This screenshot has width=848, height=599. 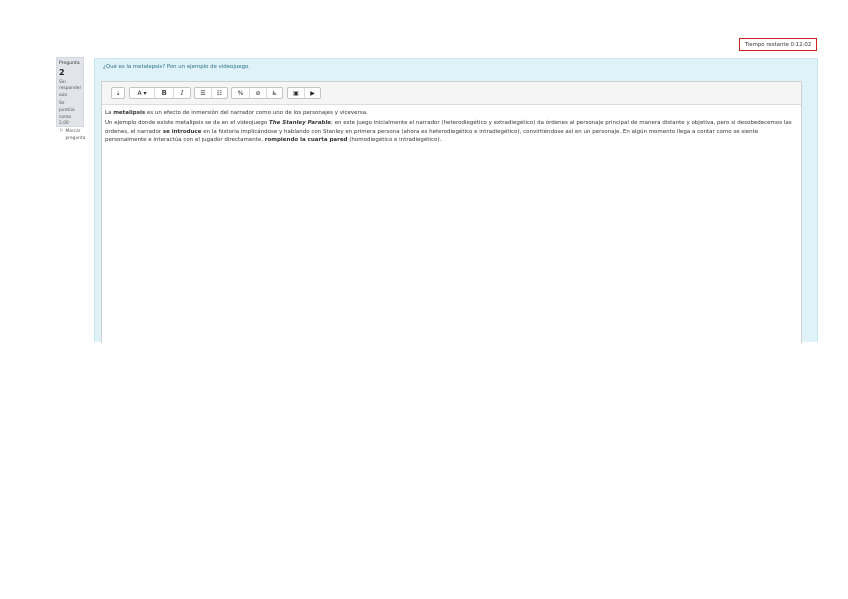 I want to click on insert-image-button: ▣, so click(x=296, y=93).